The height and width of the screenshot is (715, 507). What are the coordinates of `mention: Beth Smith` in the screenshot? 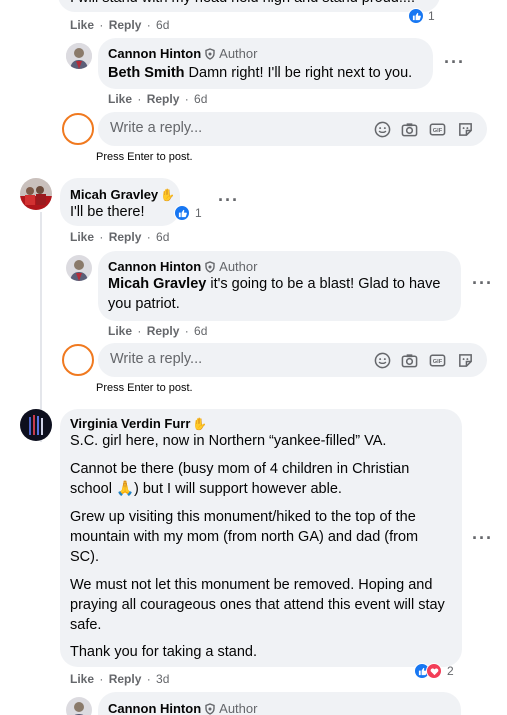 It's located at (146, 73).